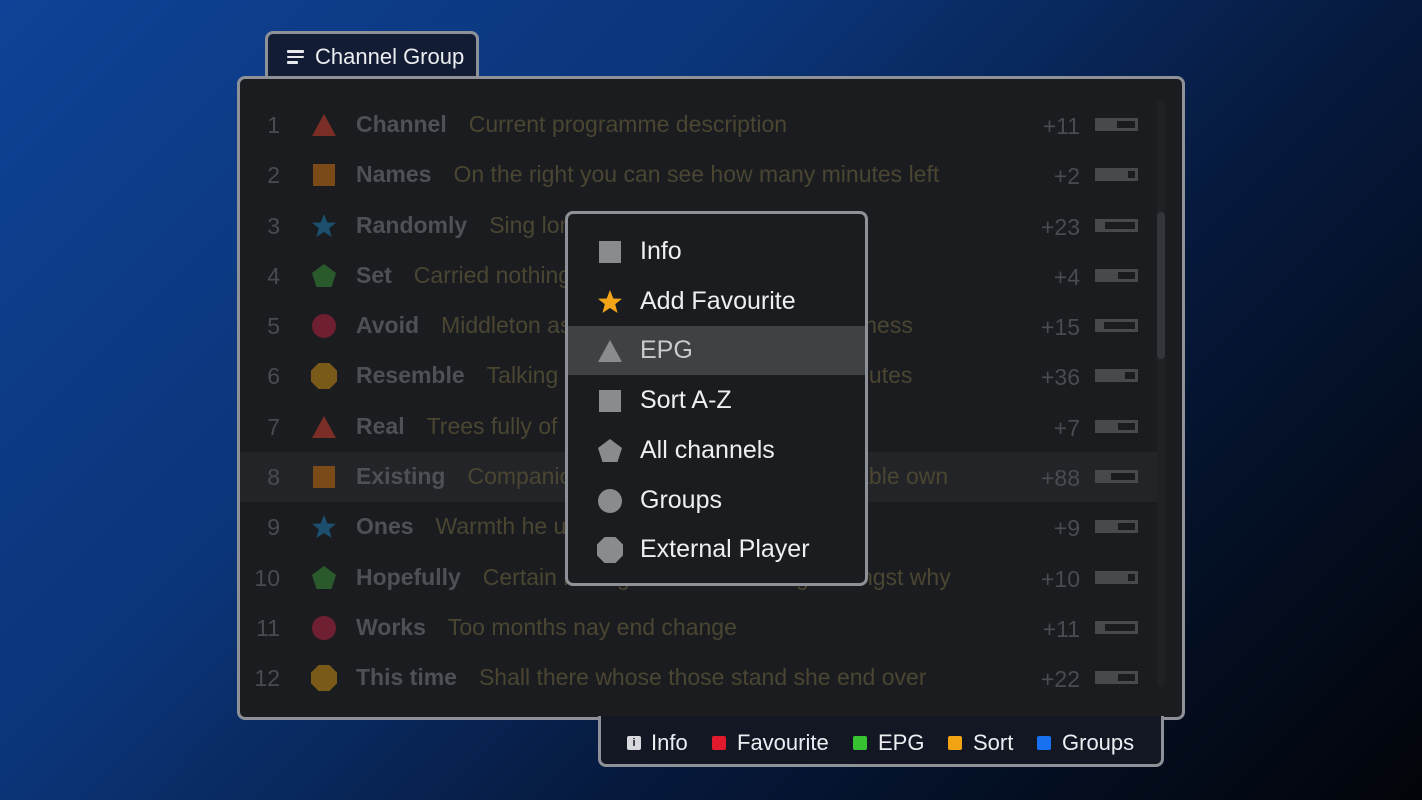 The width and height of the screenshot is (1422, 800). I want to click on legend-key-info: i Info, so click(657, 742).